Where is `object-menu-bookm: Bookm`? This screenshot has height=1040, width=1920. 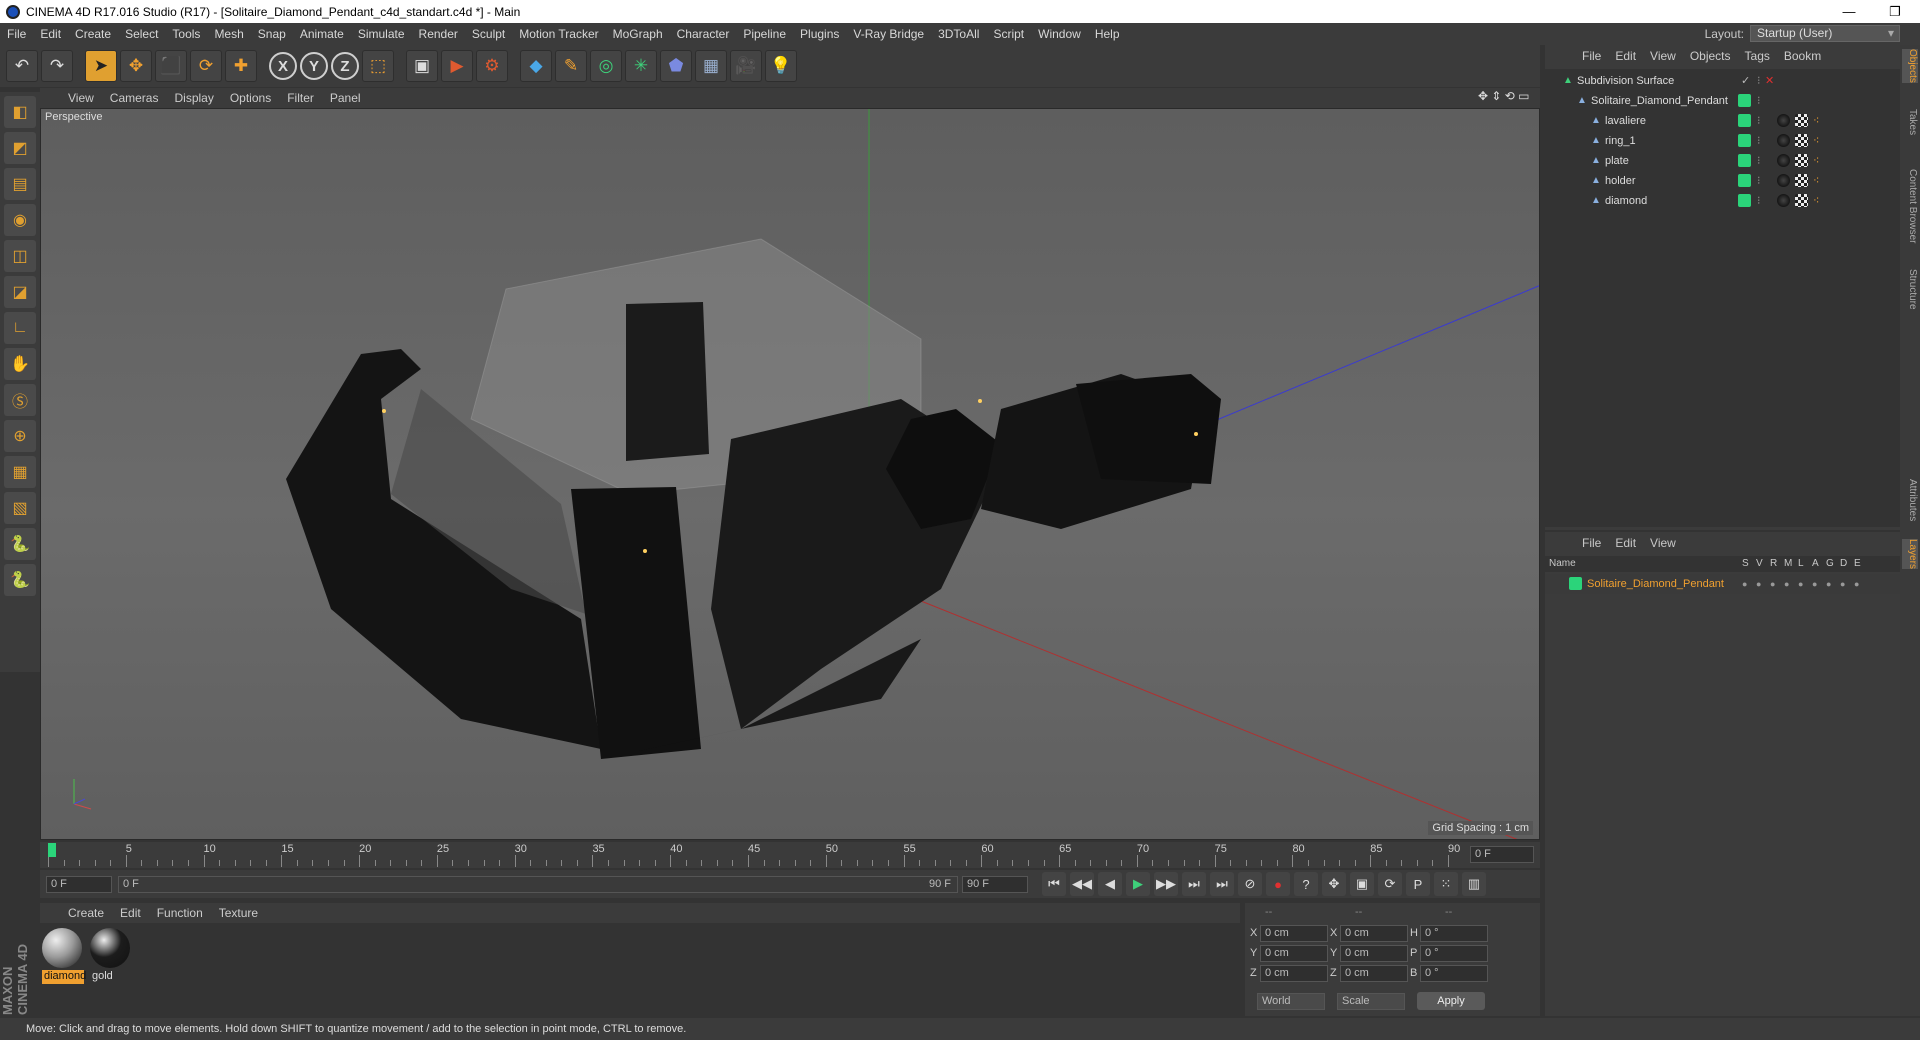 object-menu-bookm: Bookm is located at coordinates (1802, 56).